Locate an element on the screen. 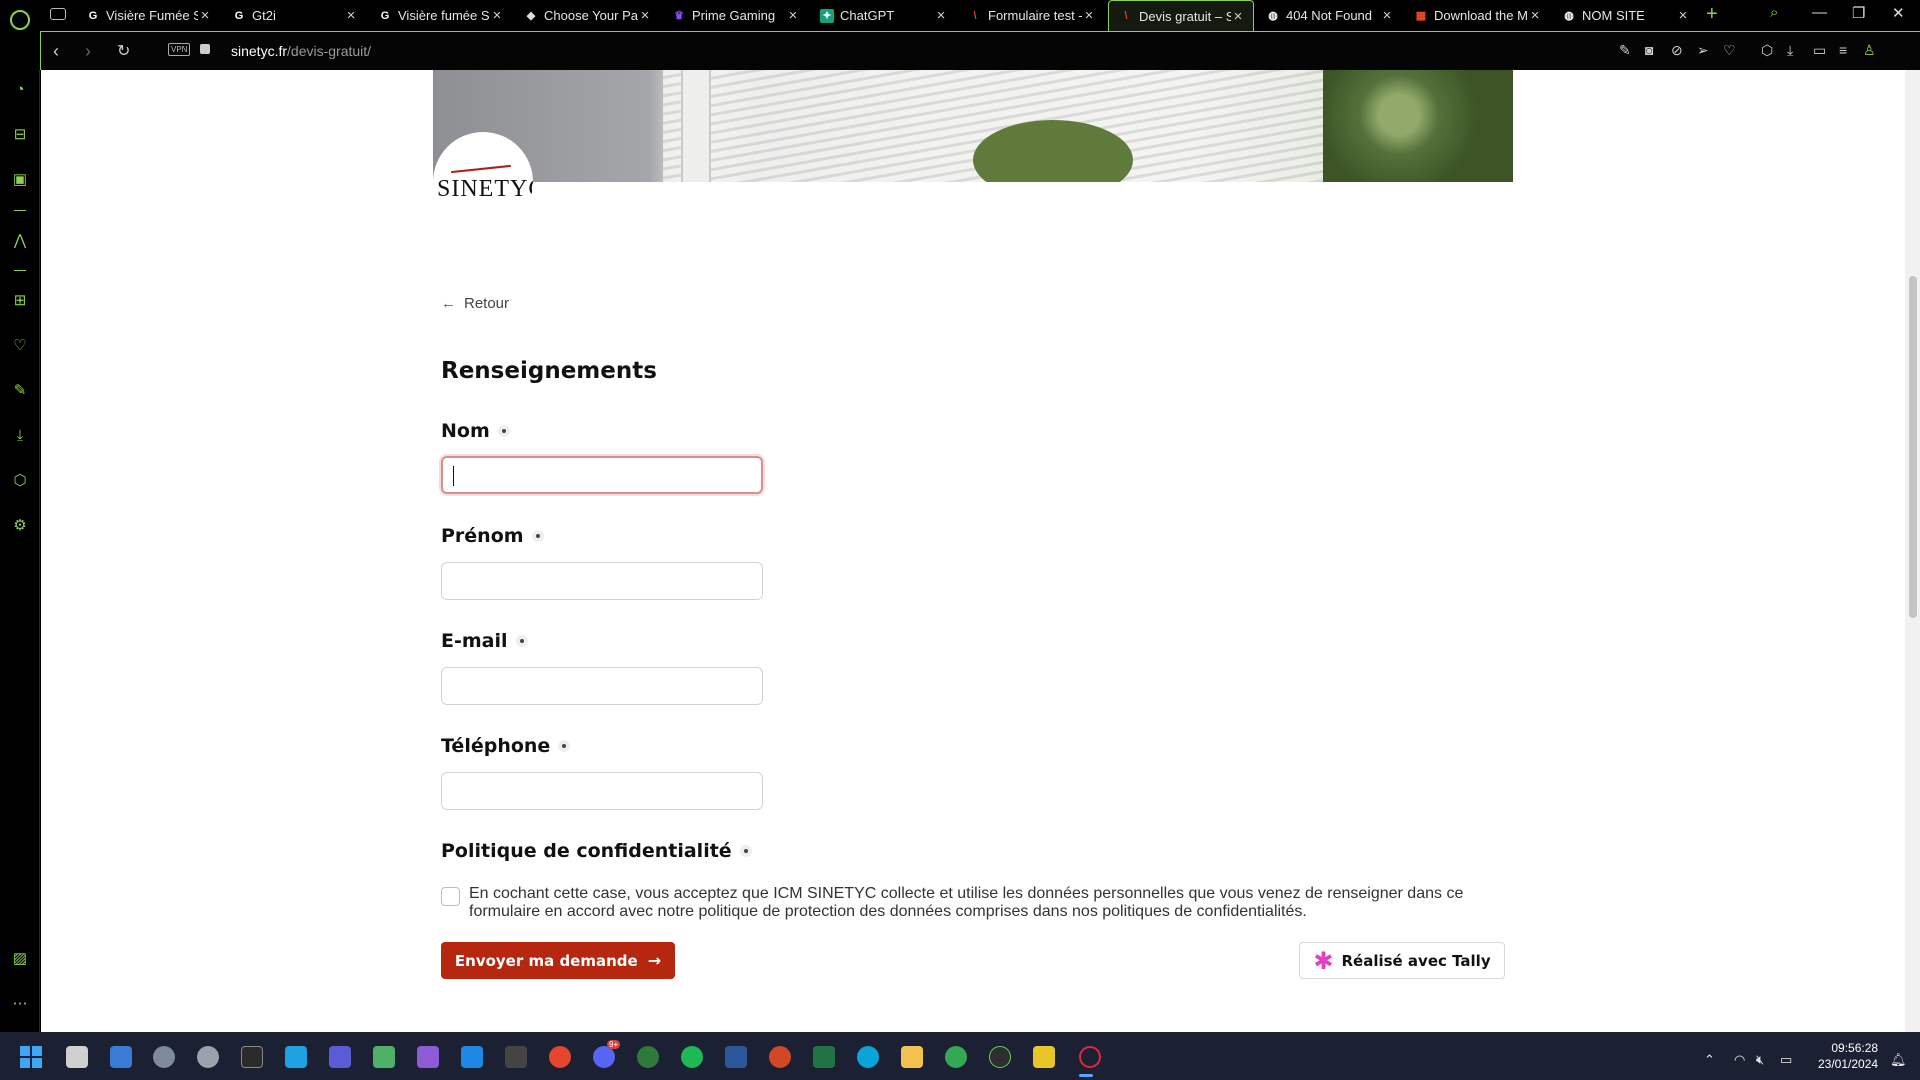 The height and width of the screenshot is (1080, 1920). hs-app-icon is located at coordinates (1000, 1057).